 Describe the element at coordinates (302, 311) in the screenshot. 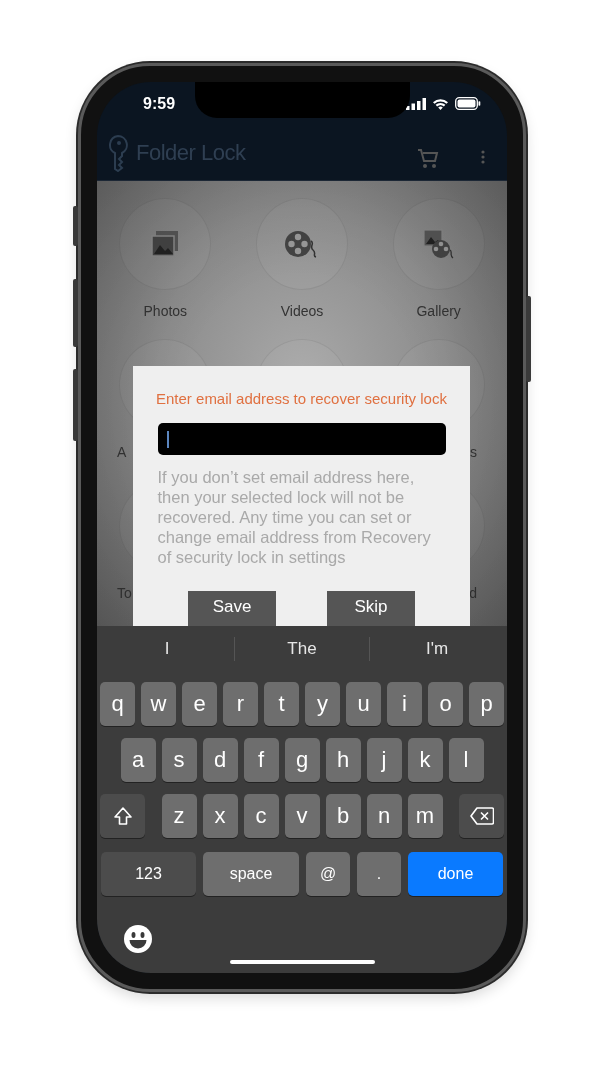

I see `category-label: Videos` at that location.